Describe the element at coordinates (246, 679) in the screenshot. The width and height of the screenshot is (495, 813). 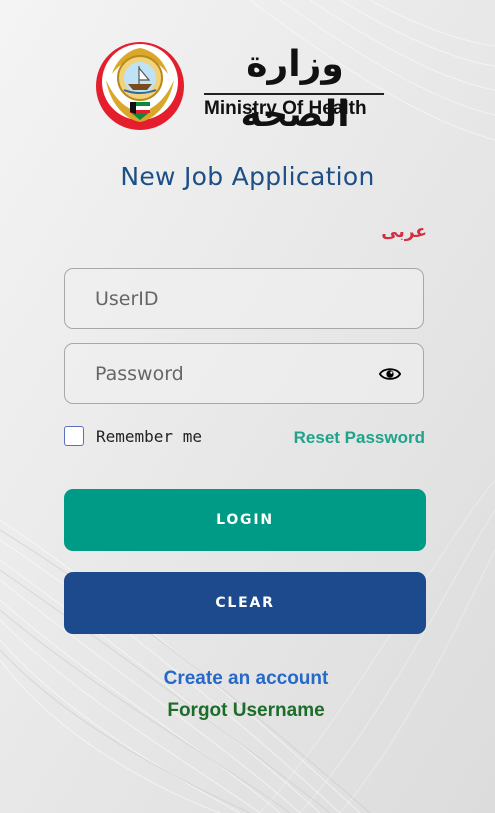
I see `create-account-link: Create an account` at that location.